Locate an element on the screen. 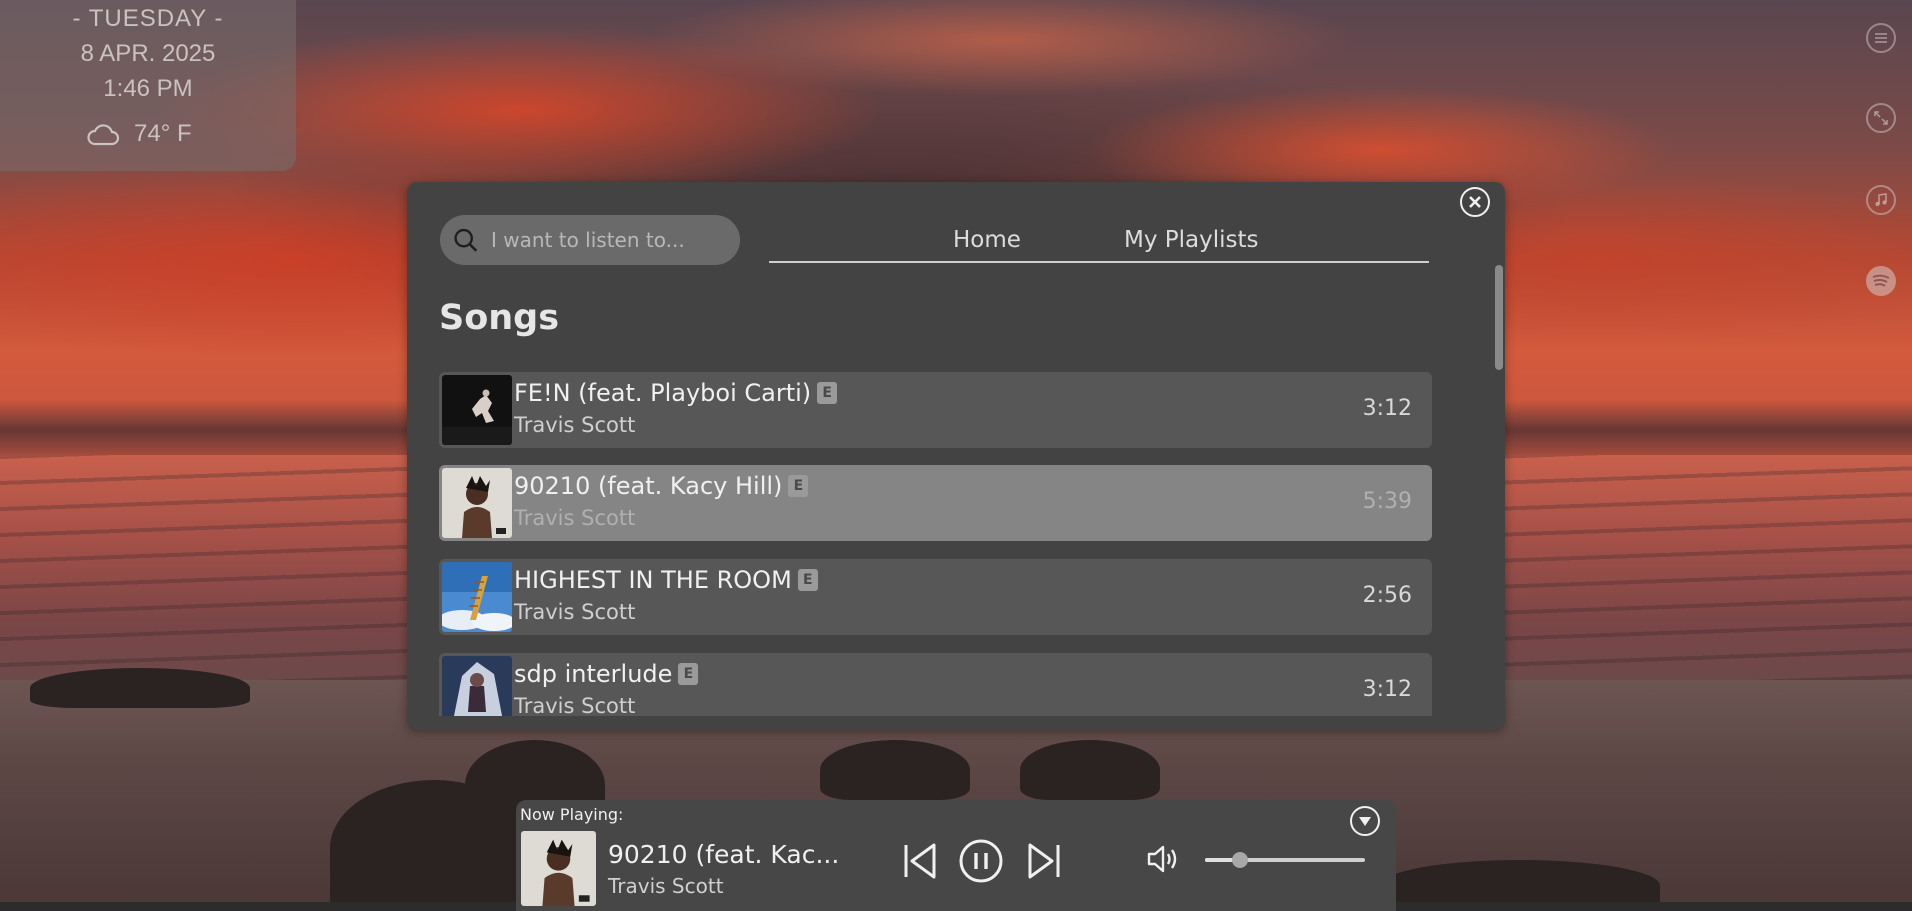  skip-next-icon is located at coordinates (1044, 861).